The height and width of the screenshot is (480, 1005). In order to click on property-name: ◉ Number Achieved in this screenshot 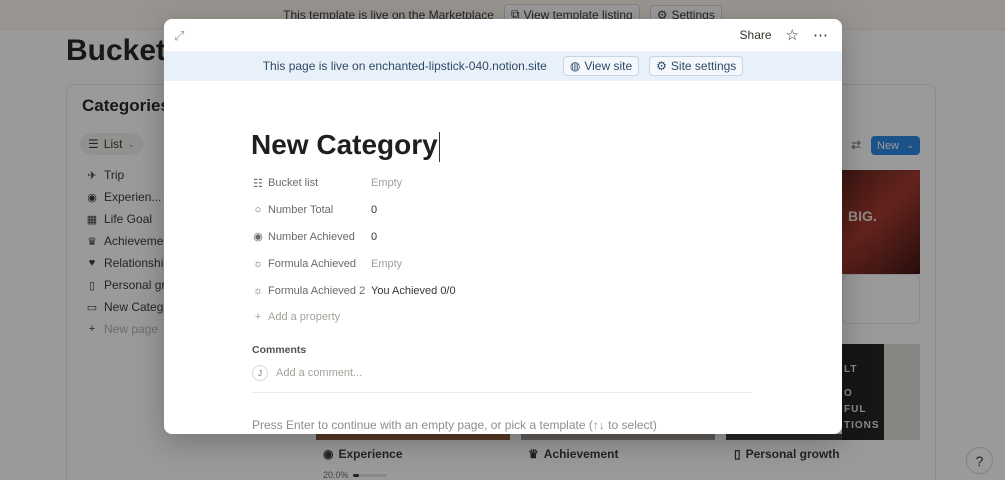, I will do `click(311, 237)`.